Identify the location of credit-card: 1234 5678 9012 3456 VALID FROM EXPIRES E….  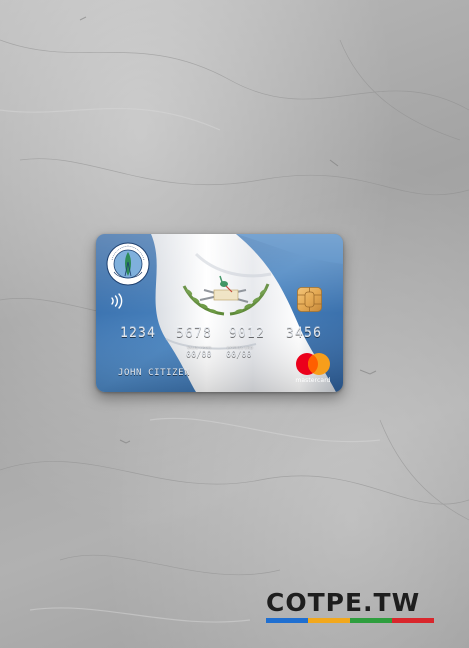
(219, 313).